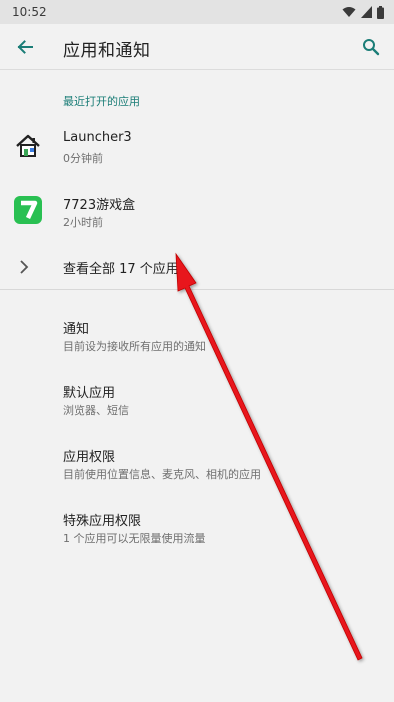  What do you see at coordinates (28, 210) in the screenshot?
I see `7723-app-icon` at bounding box center [28, 210].